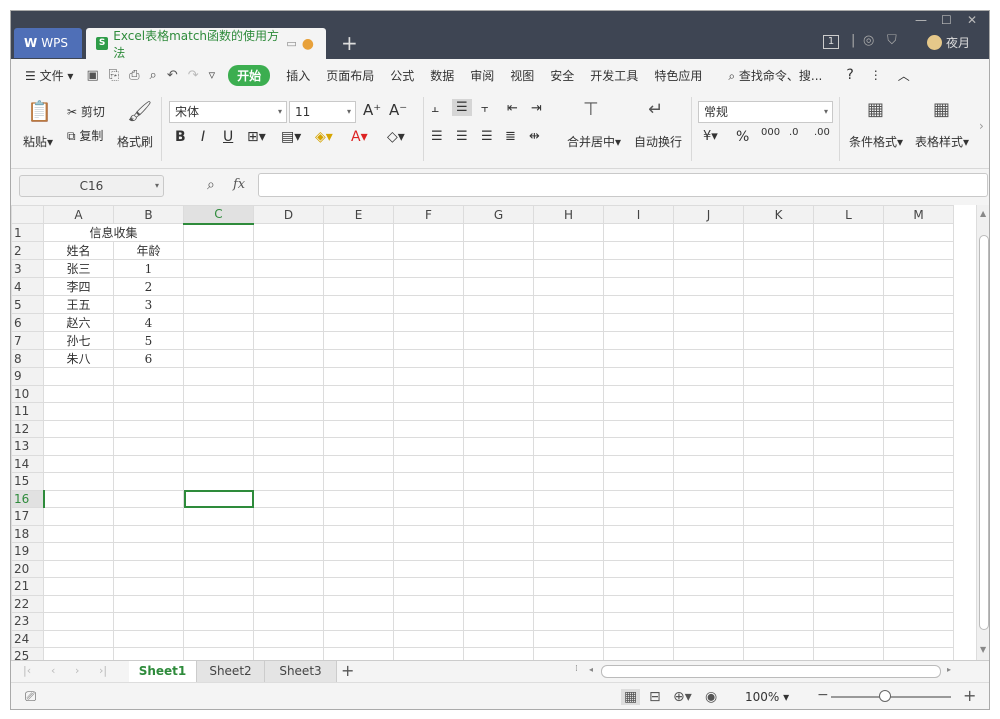 The height and width of the screenshot is (719, 1000). Describe the element at coordinates (78, 322) in the screenshot. I see `cell-name: 赵六` at that location.